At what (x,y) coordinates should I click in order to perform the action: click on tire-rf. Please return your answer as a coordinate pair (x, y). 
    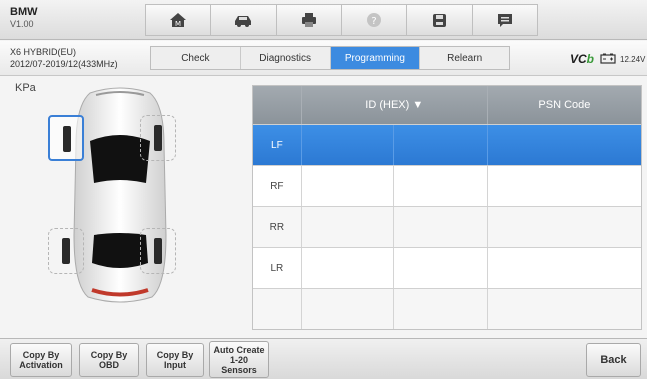
    Looking at the image, I should click on (158, 138).